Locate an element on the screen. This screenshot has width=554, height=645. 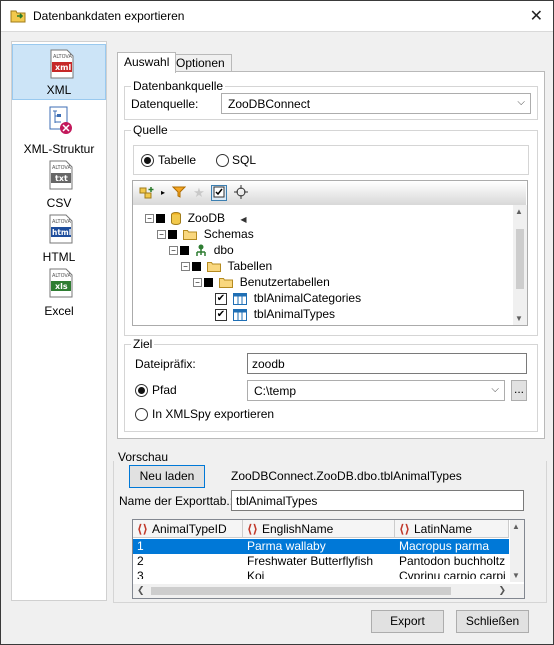
add-item-icon is located at coordinates (147, 193).